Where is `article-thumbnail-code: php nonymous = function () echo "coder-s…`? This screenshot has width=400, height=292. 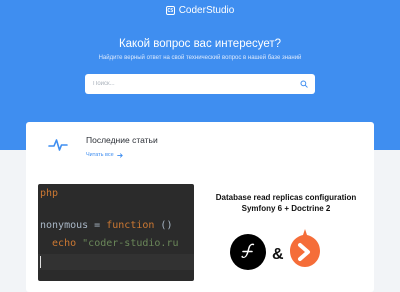 article-thumbnail-code: php nonymous = function () echo "coder-s… is located at coordinates (116, 232).